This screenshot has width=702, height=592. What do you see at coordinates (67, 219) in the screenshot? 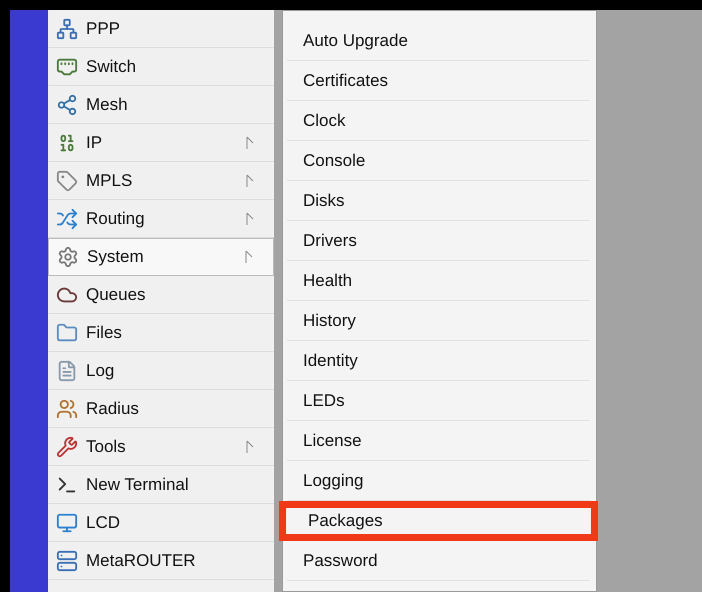
I see `arrows-icon` at bounding box center [67, 219].